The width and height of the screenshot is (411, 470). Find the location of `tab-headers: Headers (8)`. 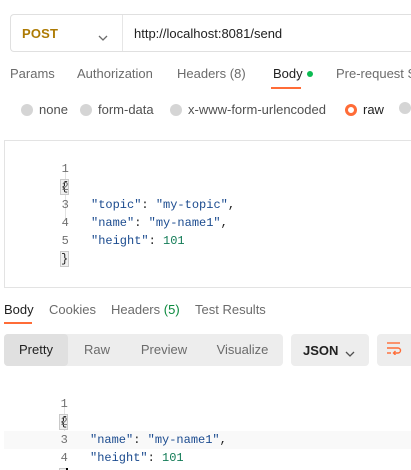

tab-headers: Headers (8) is located at coordinates (211, 73).